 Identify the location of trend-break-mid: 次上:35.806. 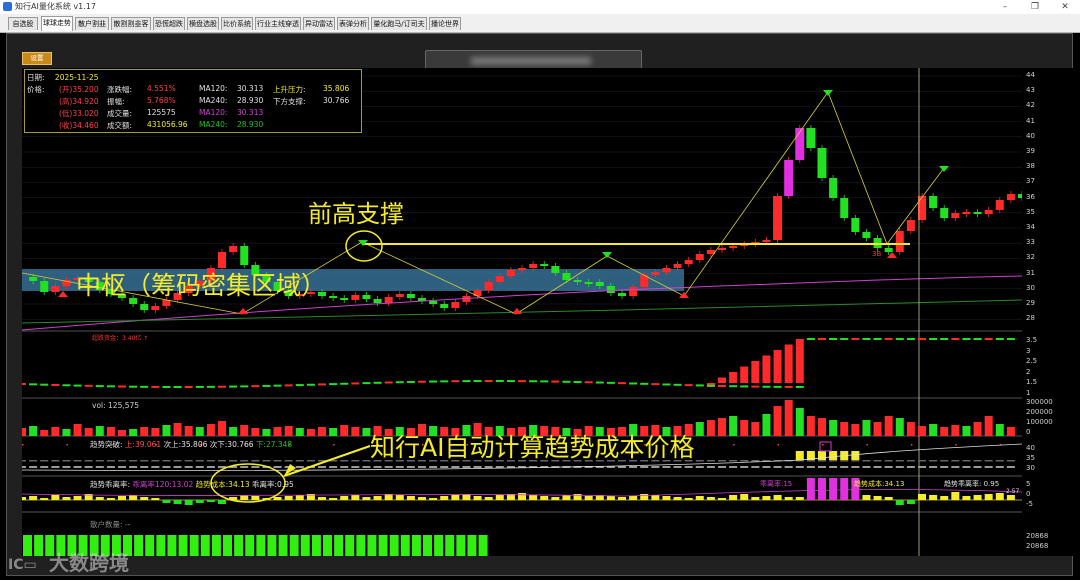
(185, 444).